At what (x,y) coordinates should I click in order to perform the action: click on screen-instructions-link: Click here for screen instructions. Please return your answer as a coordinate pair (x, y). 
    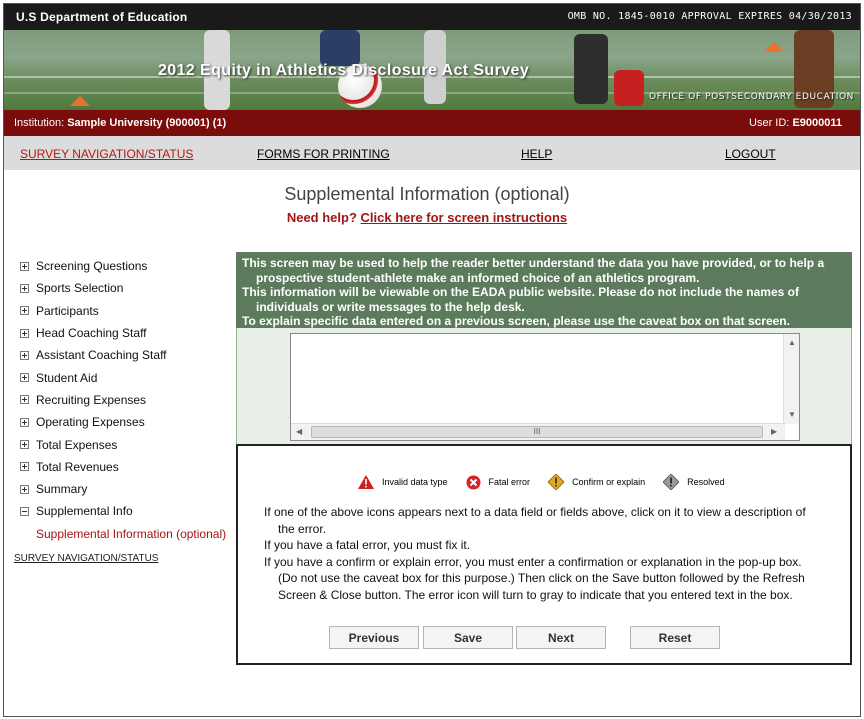
    Looking at the image, I should click on (464, 217).